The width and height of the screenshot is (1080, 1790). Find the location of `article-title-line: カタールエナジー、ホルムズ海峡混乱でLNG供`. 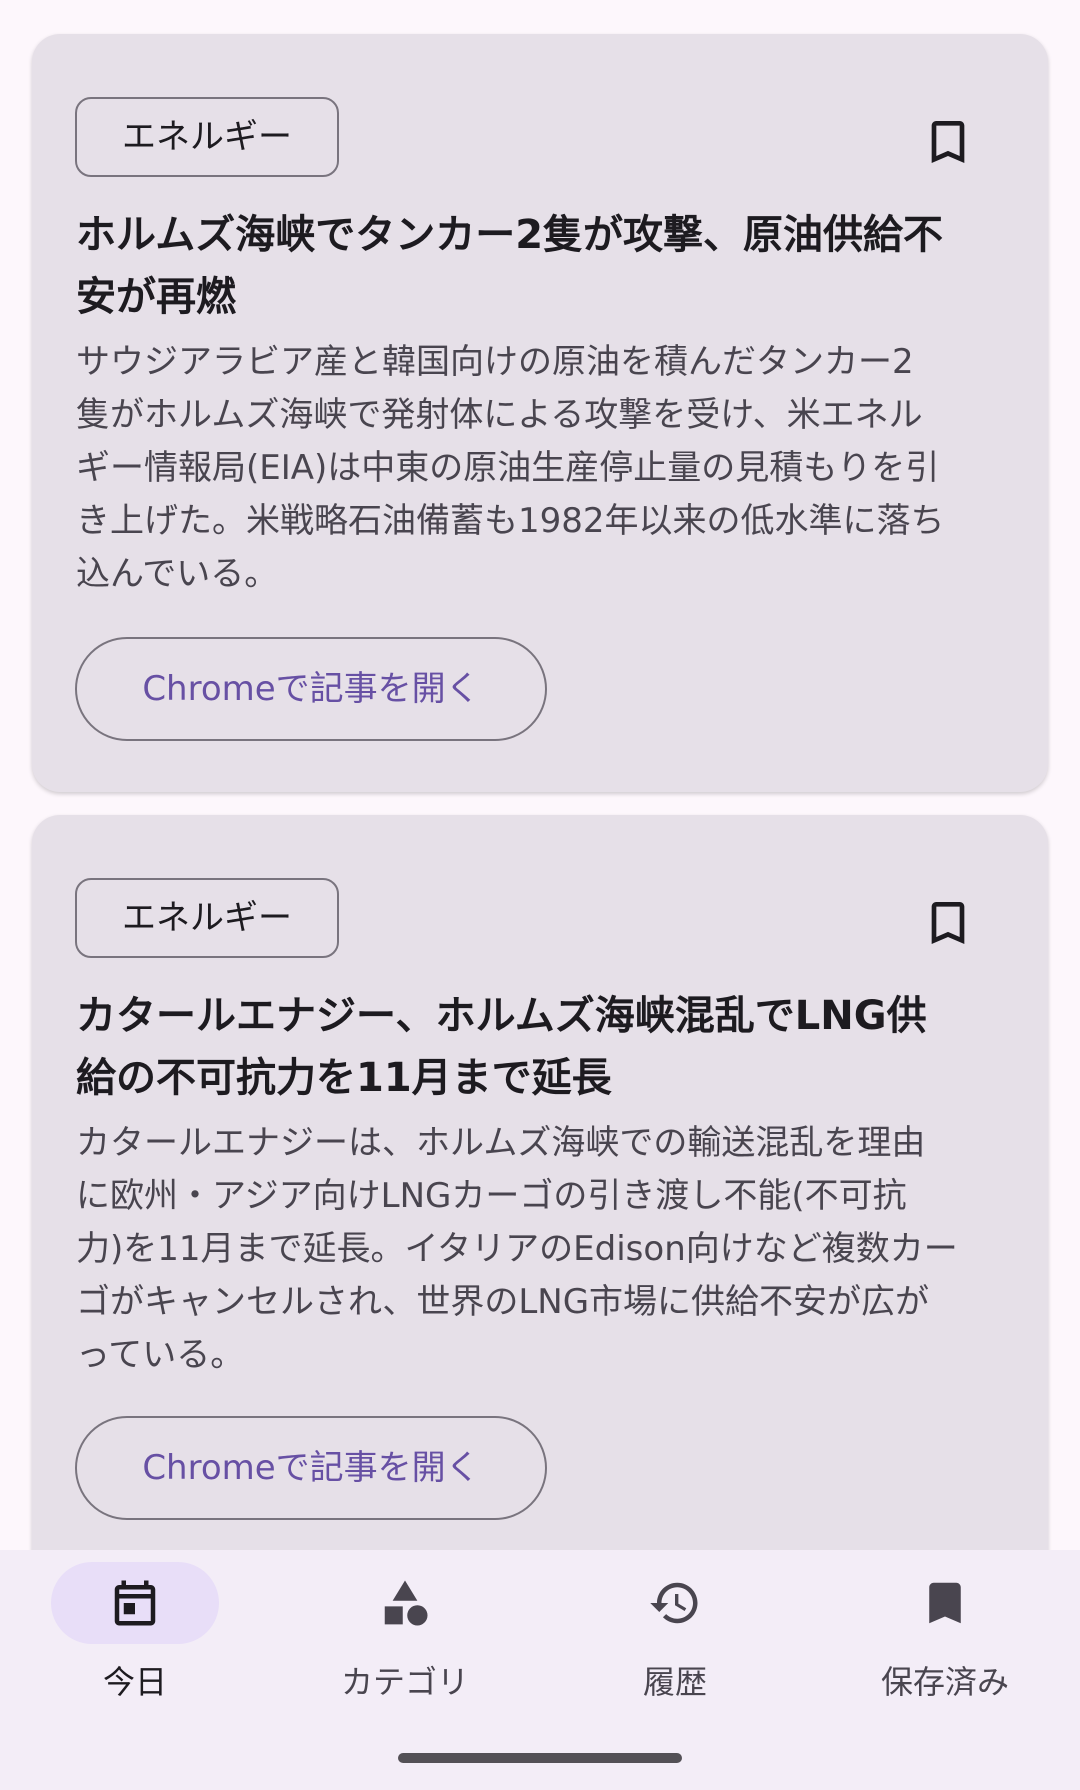

article-title-line: カタールエナジー、ホルムズ海峡混乱でLNG供 is located at coordinates (501, 1016).